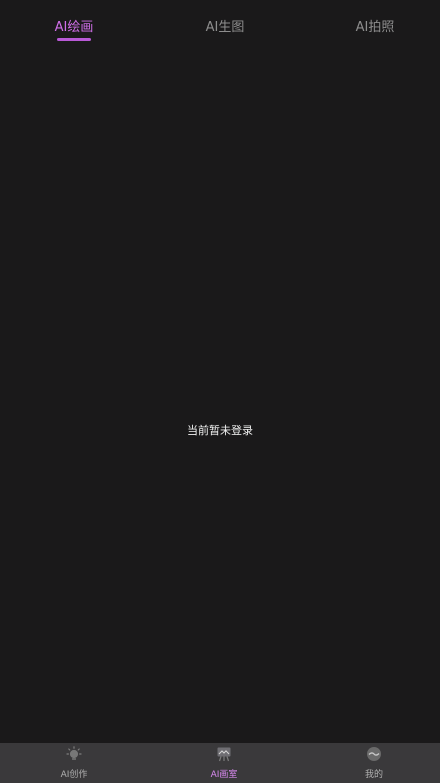 Image resolution: width=440 pixels, height=783 pixels. I want to click on bottom-navigation: AI创作 AI画室 我的, so click(220, 763).